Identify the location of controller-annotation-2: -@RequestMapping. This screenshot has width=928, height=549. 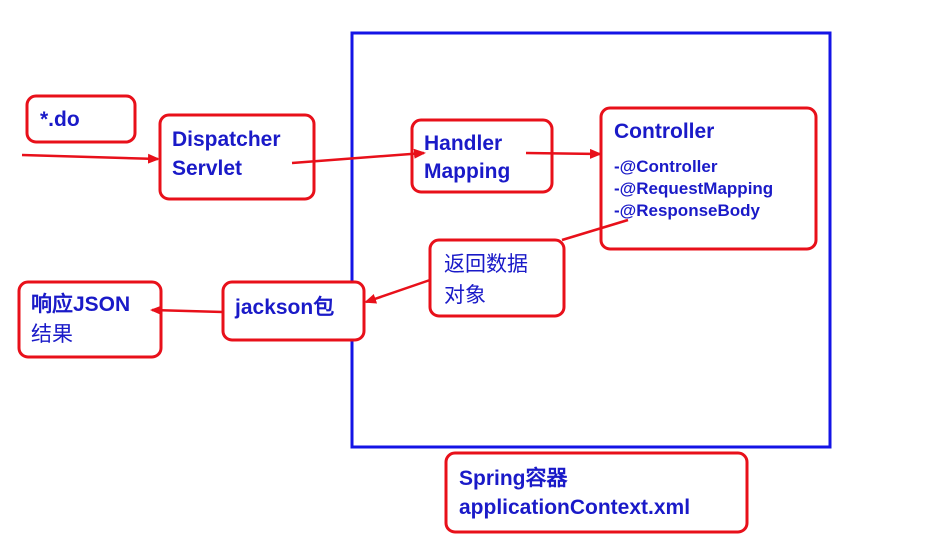
(693, 188).